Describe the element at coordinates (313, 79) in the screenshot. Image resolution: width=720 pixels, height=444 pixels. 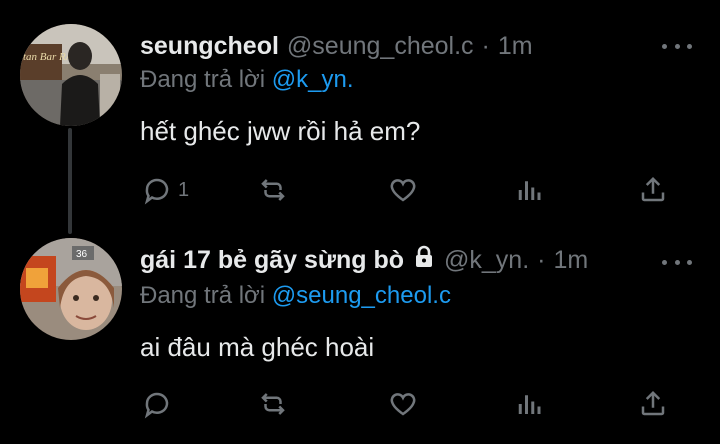
I see `replying-to-handle: @k_yn.` at that location.